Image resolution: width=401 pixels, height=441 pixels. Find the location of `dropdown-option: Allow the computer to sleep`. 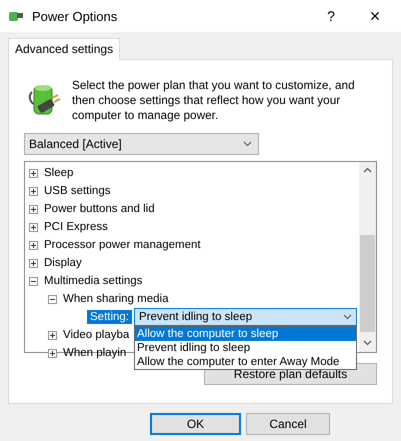

dropdown-option: Allow the computer to sleep is located at coordinates (245, 334).